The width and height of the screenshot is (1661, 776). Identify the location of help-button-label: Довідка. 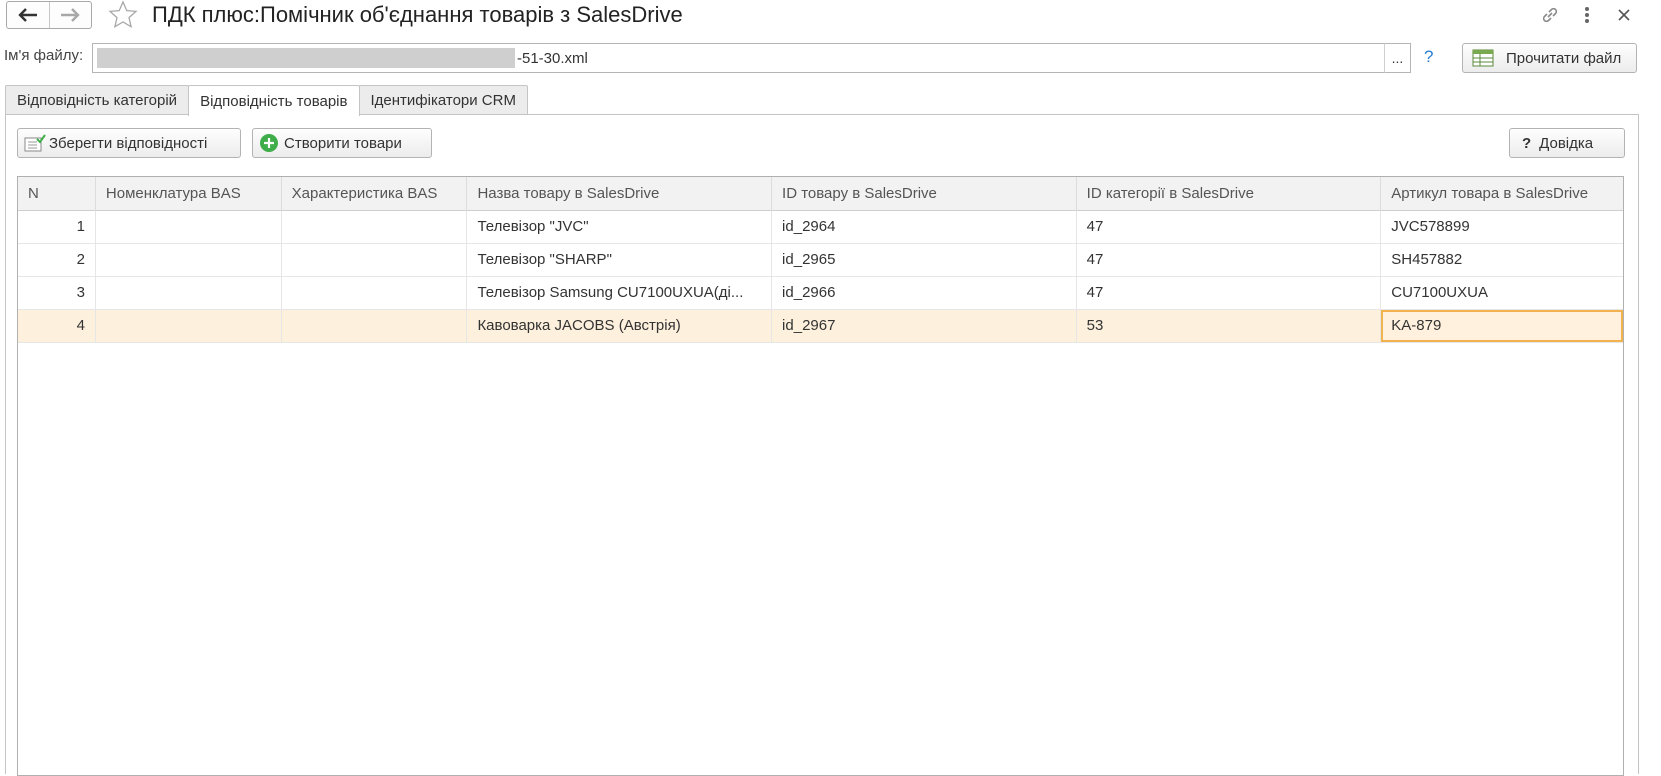
(1566, 143).